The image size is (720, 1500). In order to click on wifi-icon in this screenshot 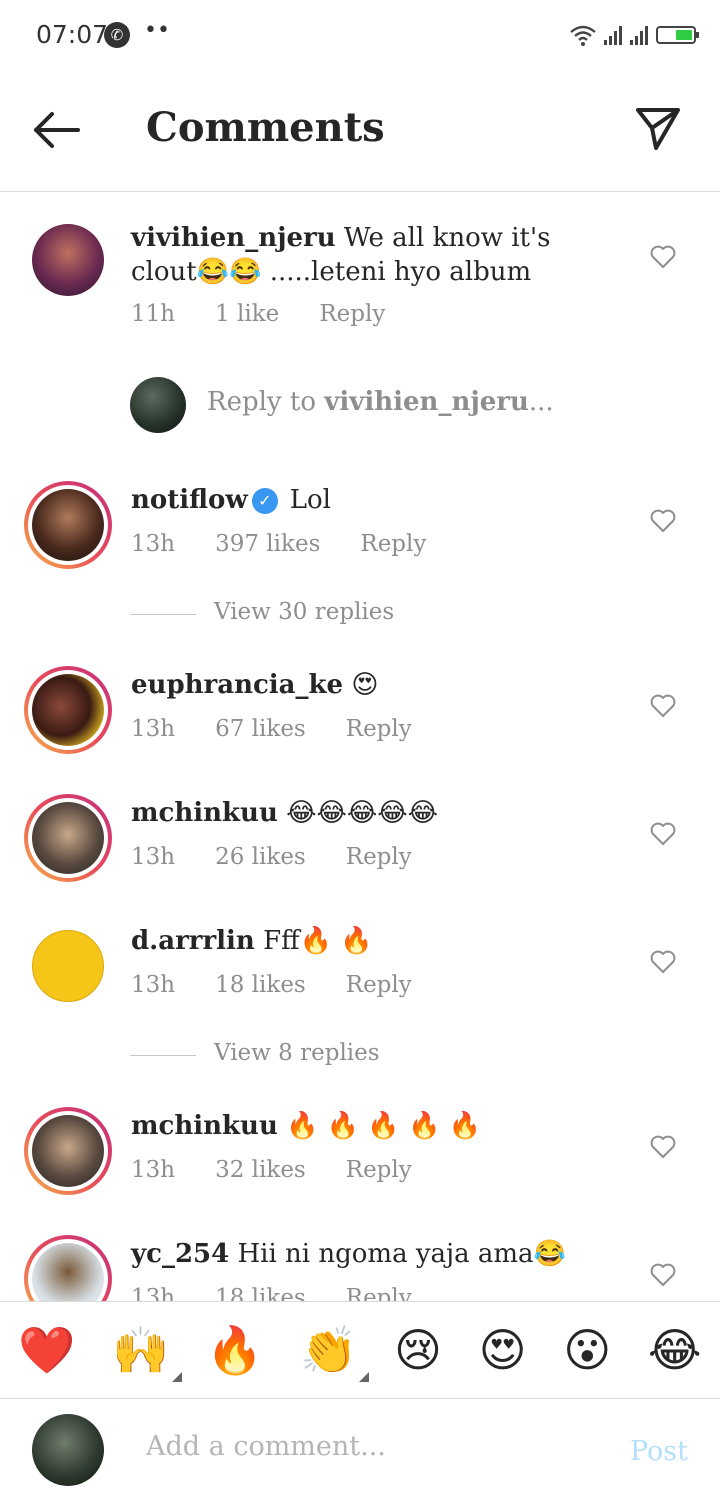, I will do `click(583, 35)`.